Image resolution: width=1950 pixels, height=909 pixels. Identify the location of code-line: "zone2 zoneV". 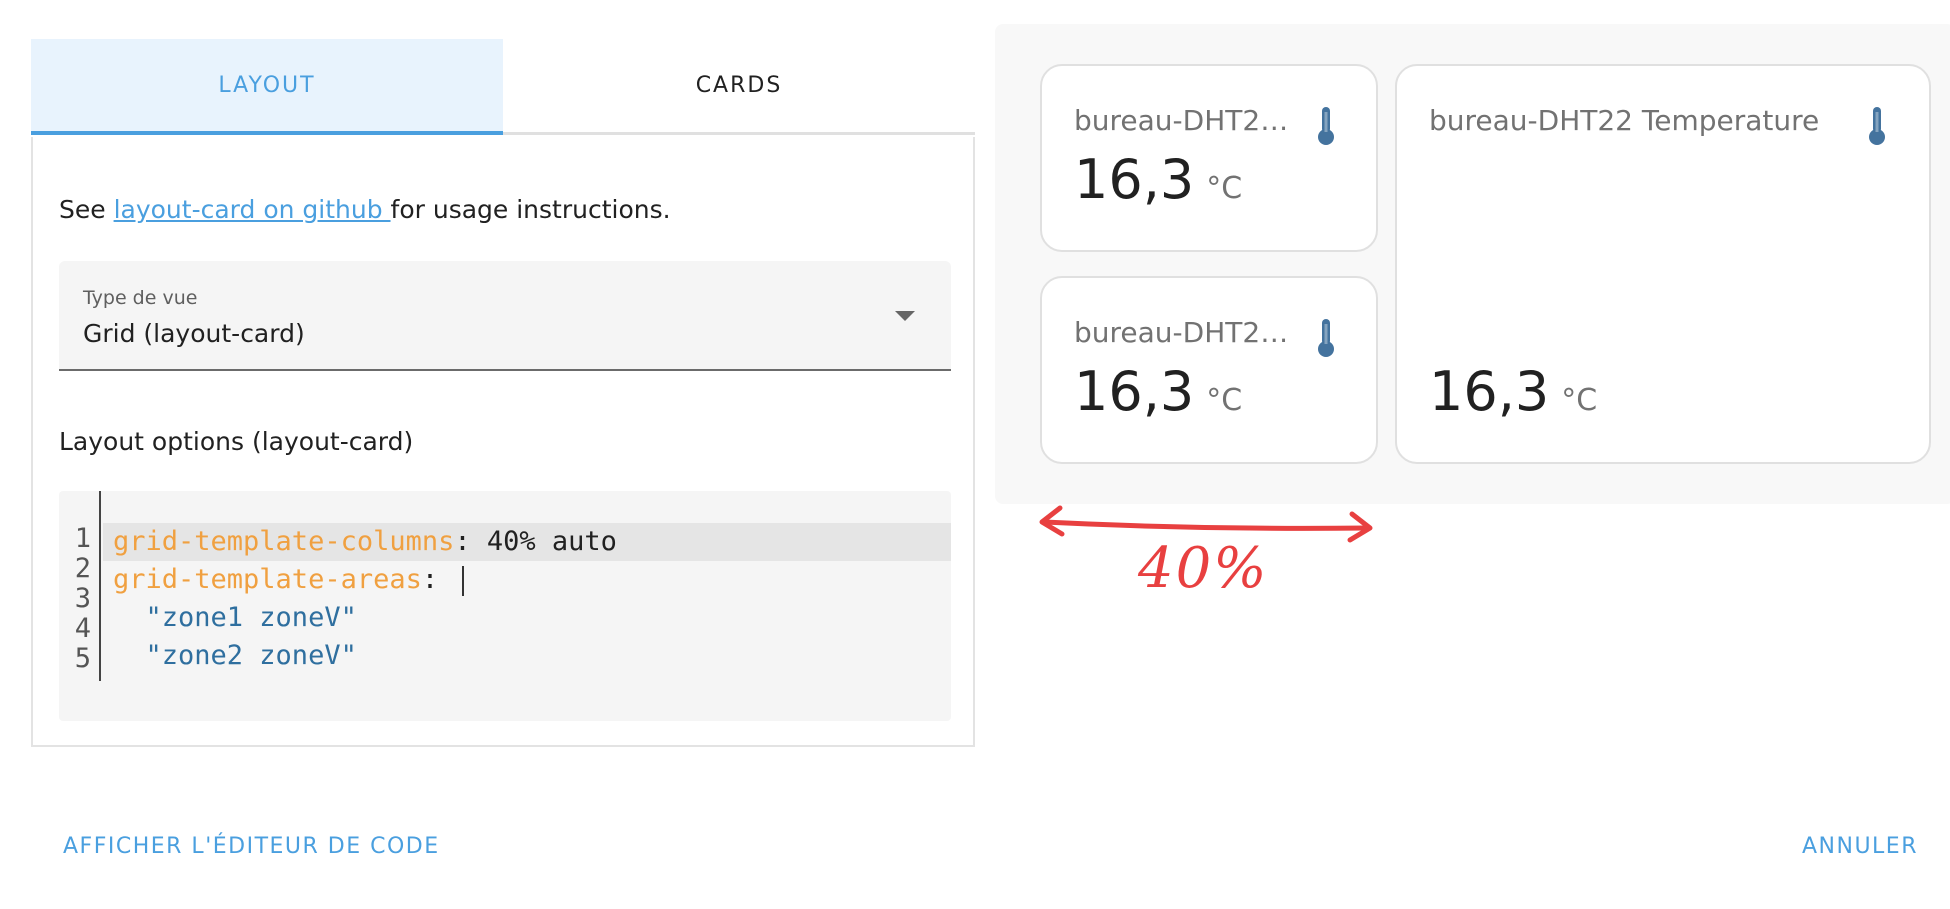
(230, 656).